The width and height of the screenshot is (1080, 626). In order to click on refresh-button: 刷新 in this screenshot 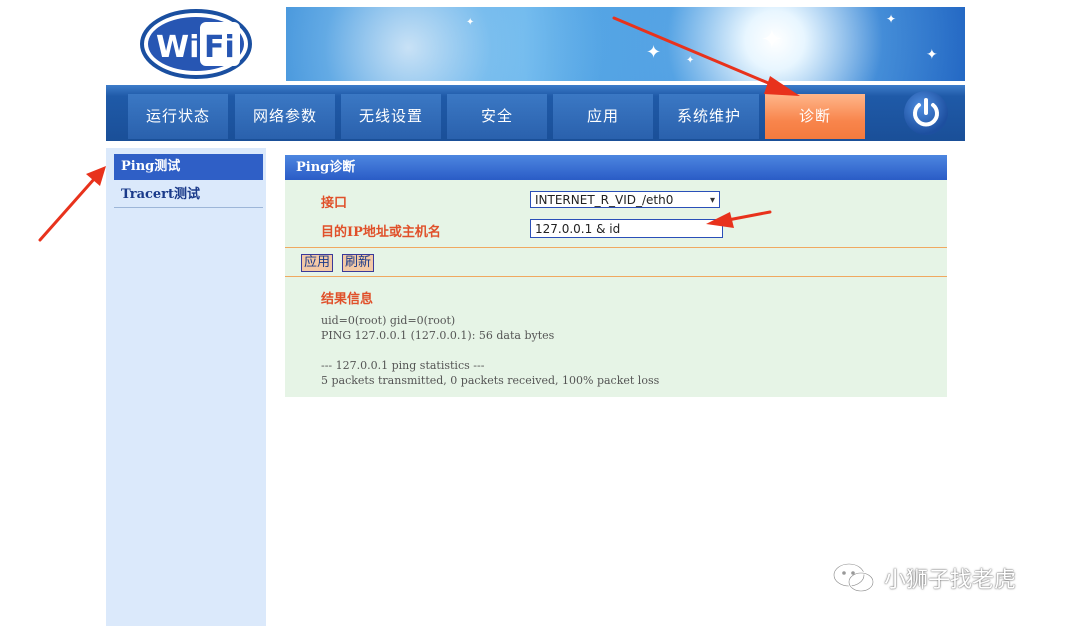, I will do `click(358, 263)`.